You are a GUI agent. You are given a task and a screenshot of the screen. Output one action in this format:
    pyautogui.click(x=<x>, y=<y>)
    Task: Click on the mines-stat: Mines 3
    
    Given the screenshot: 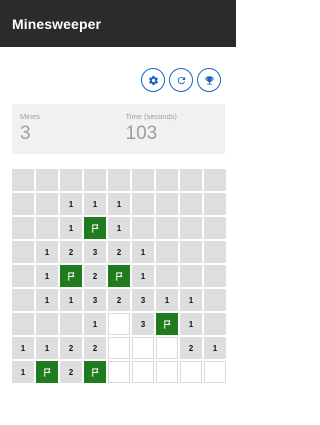 What is the action you would take?
    pyautogui.click(x=66, y=129)
    